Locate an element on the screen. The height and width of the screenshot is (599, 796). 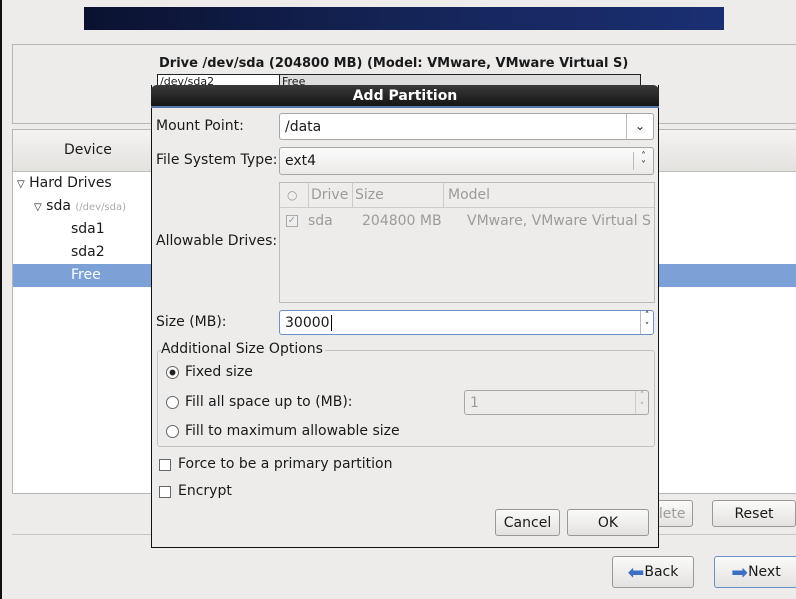
mount-point-label: Mount Point: is located at coordinates (200, 126).